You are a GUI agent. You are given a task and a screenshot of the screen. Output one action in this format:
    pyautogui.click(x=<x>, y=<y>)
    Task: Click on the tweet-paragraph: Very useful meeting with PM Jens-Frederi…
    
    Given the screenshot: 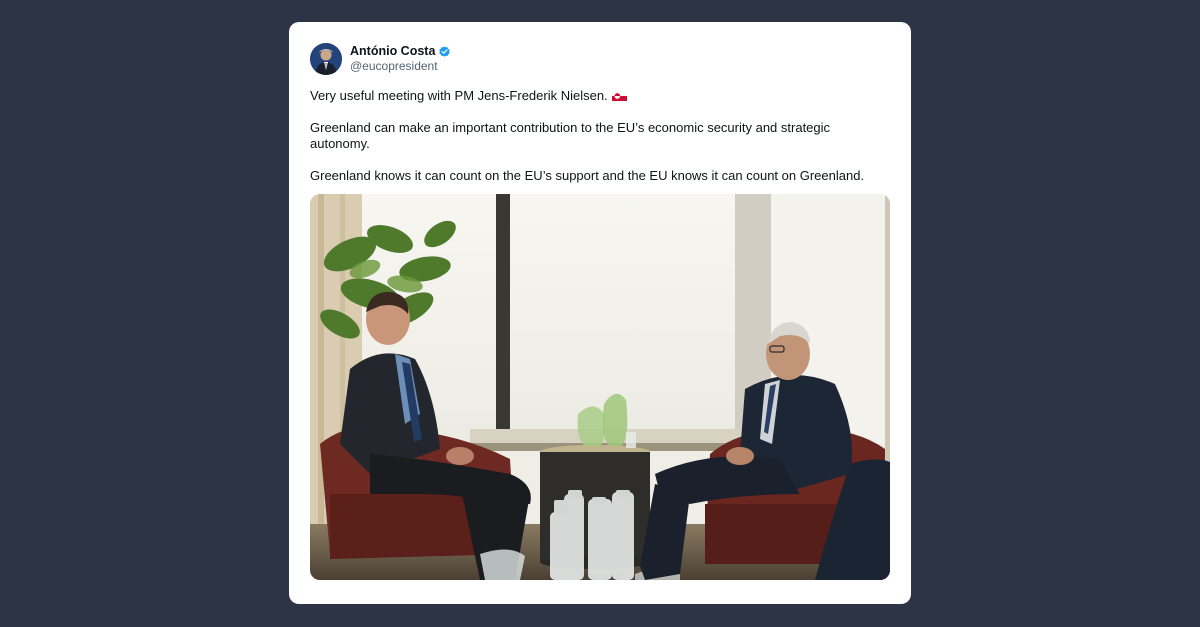 What is the action you would take?
    pyautogui.click(x=590, y=96)
    